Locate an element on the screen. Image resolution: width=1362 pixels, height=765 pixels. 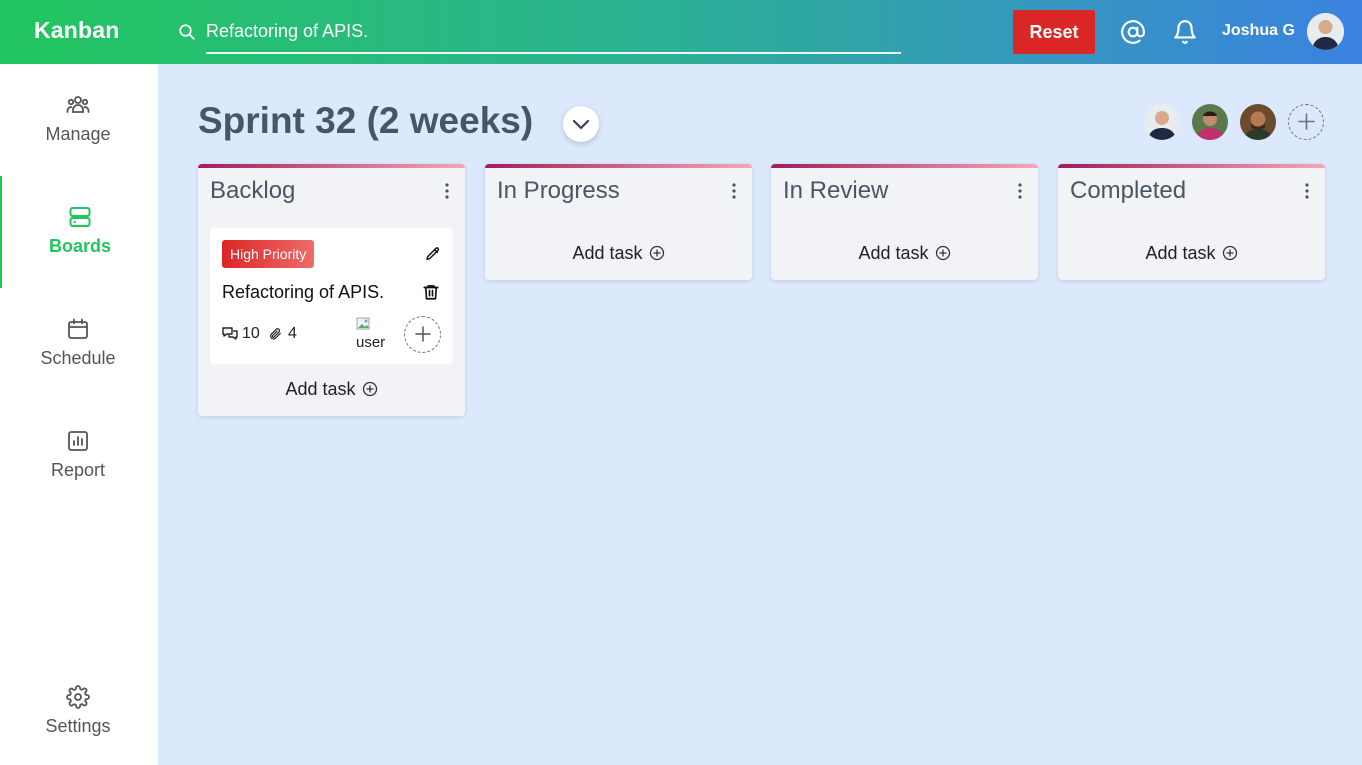
app-logo: Kanban is located at coordinates (77, 30).